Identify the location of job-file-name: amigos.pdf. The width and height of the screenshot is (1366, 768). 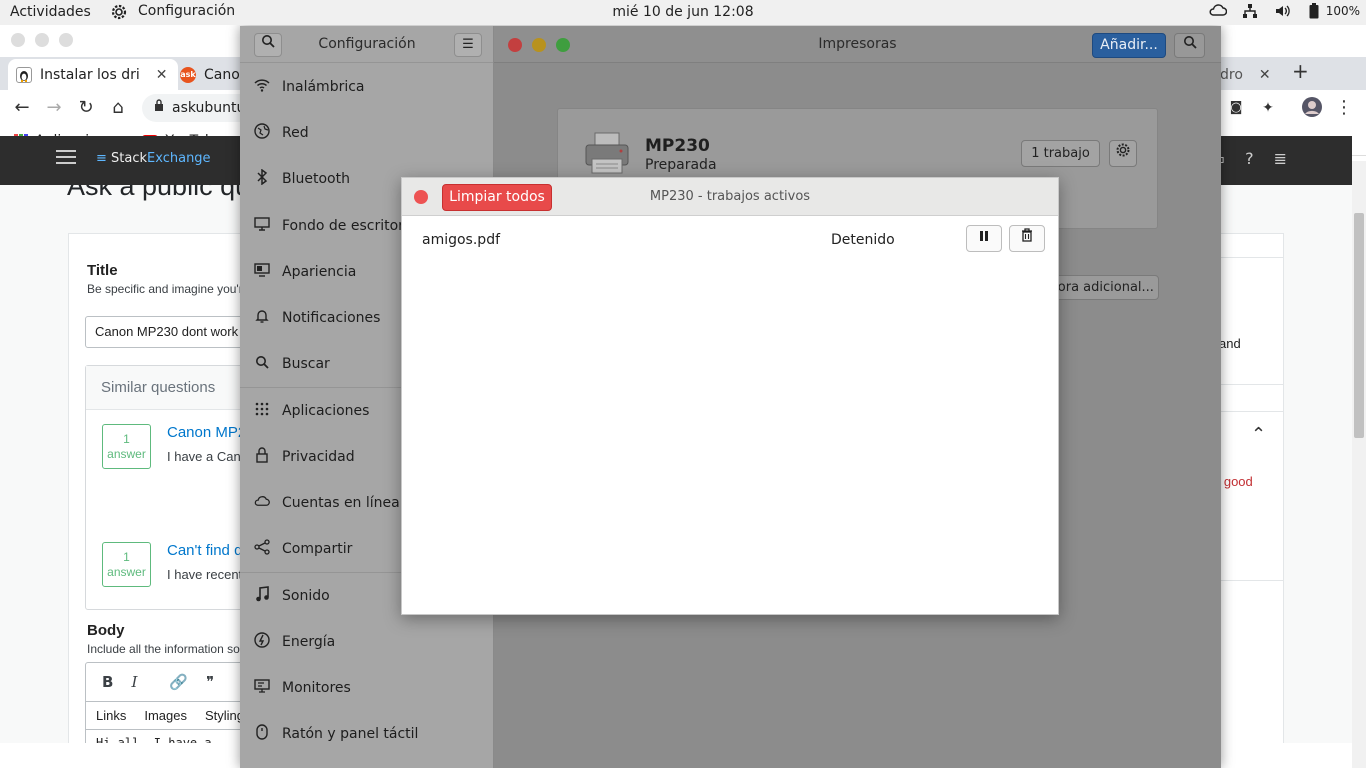
(461, 240).